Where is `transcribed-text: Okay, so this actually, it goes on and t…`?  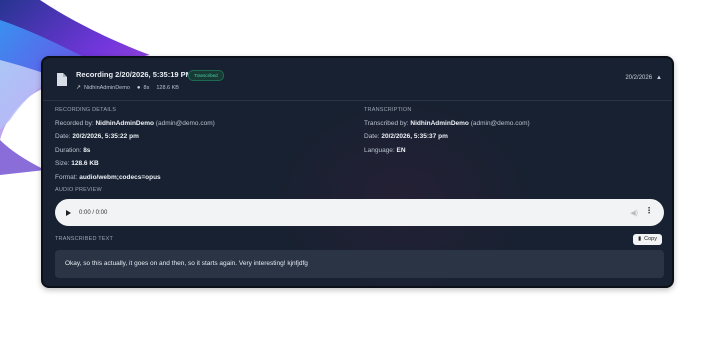
transcribed-text: Okay, so this actually, it goes on and t… is located at coordinates (359, 264).